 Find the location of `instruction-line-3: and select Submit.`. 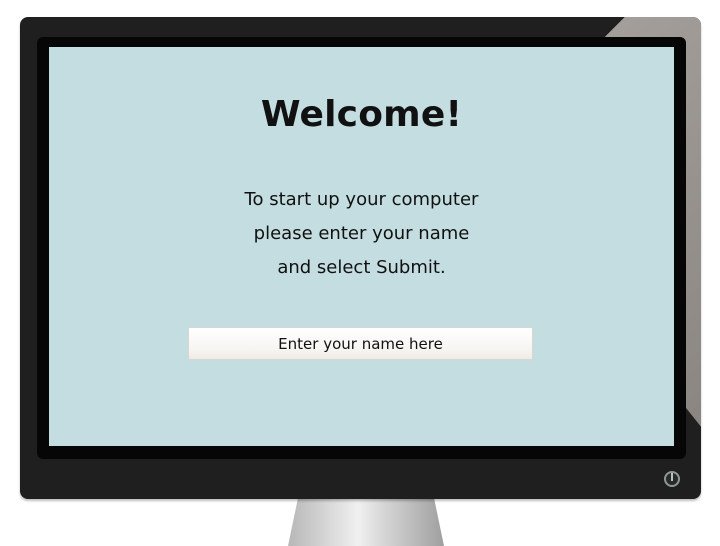

instruction-line-3: and select Submit. is located at coordinates (361, 267).